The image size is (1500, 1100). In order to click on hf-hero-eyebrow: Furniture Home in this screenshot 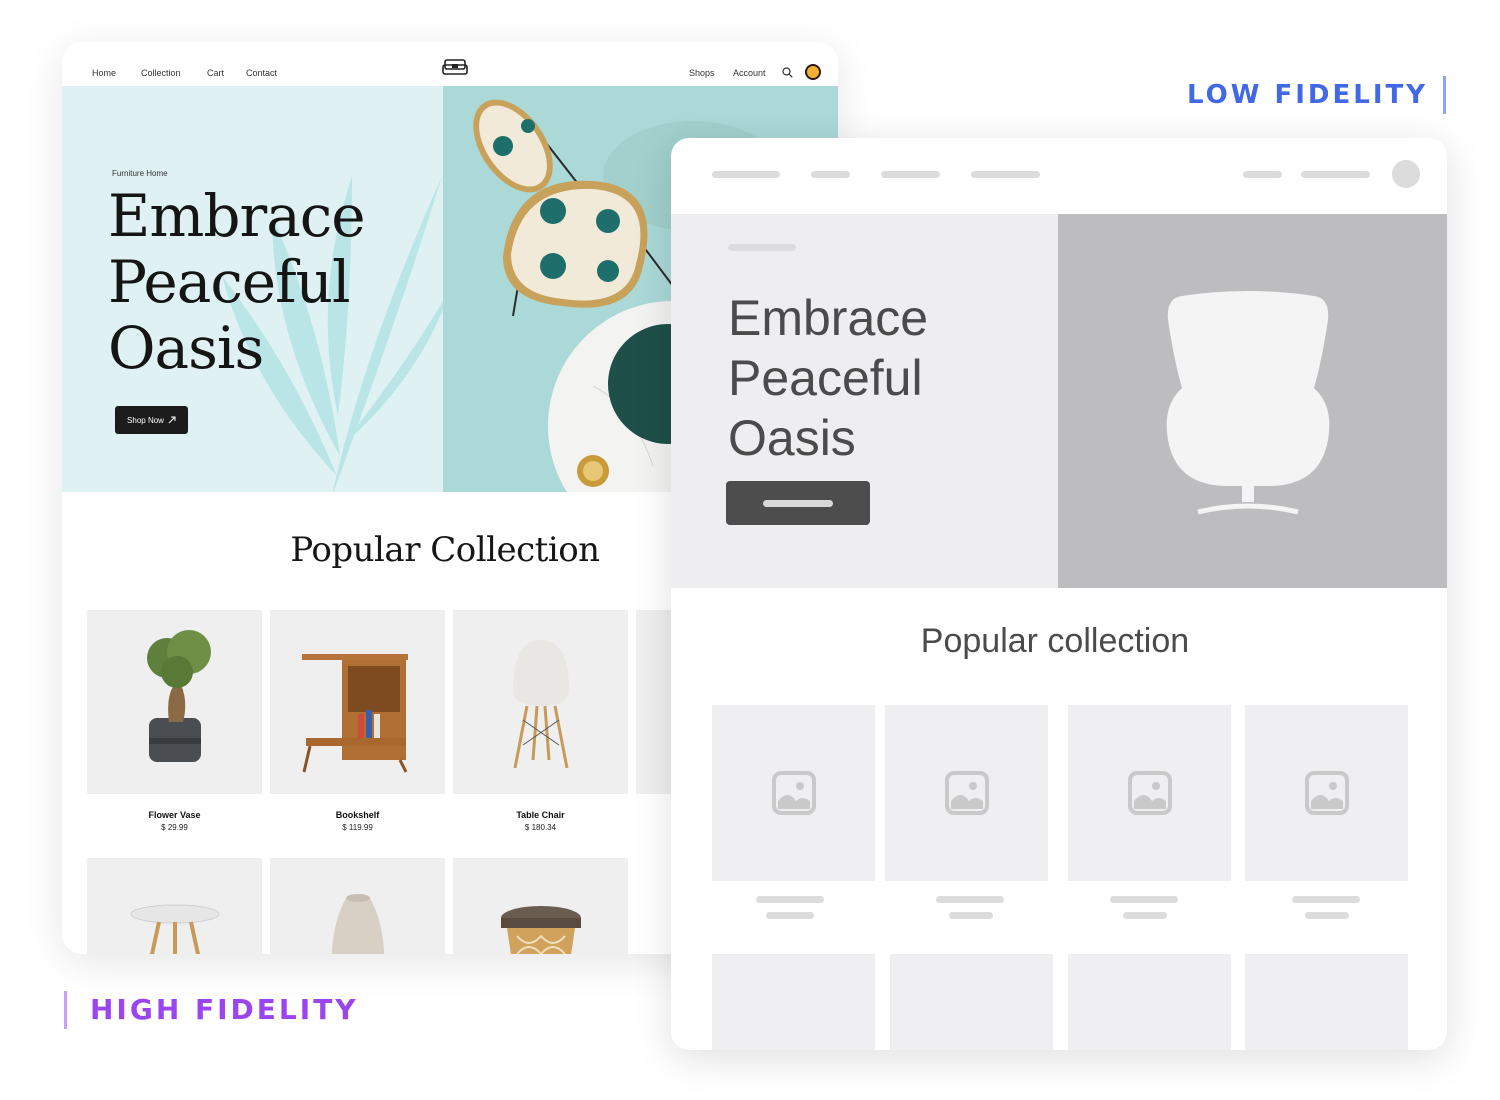, I will do `click(140, 173)`.